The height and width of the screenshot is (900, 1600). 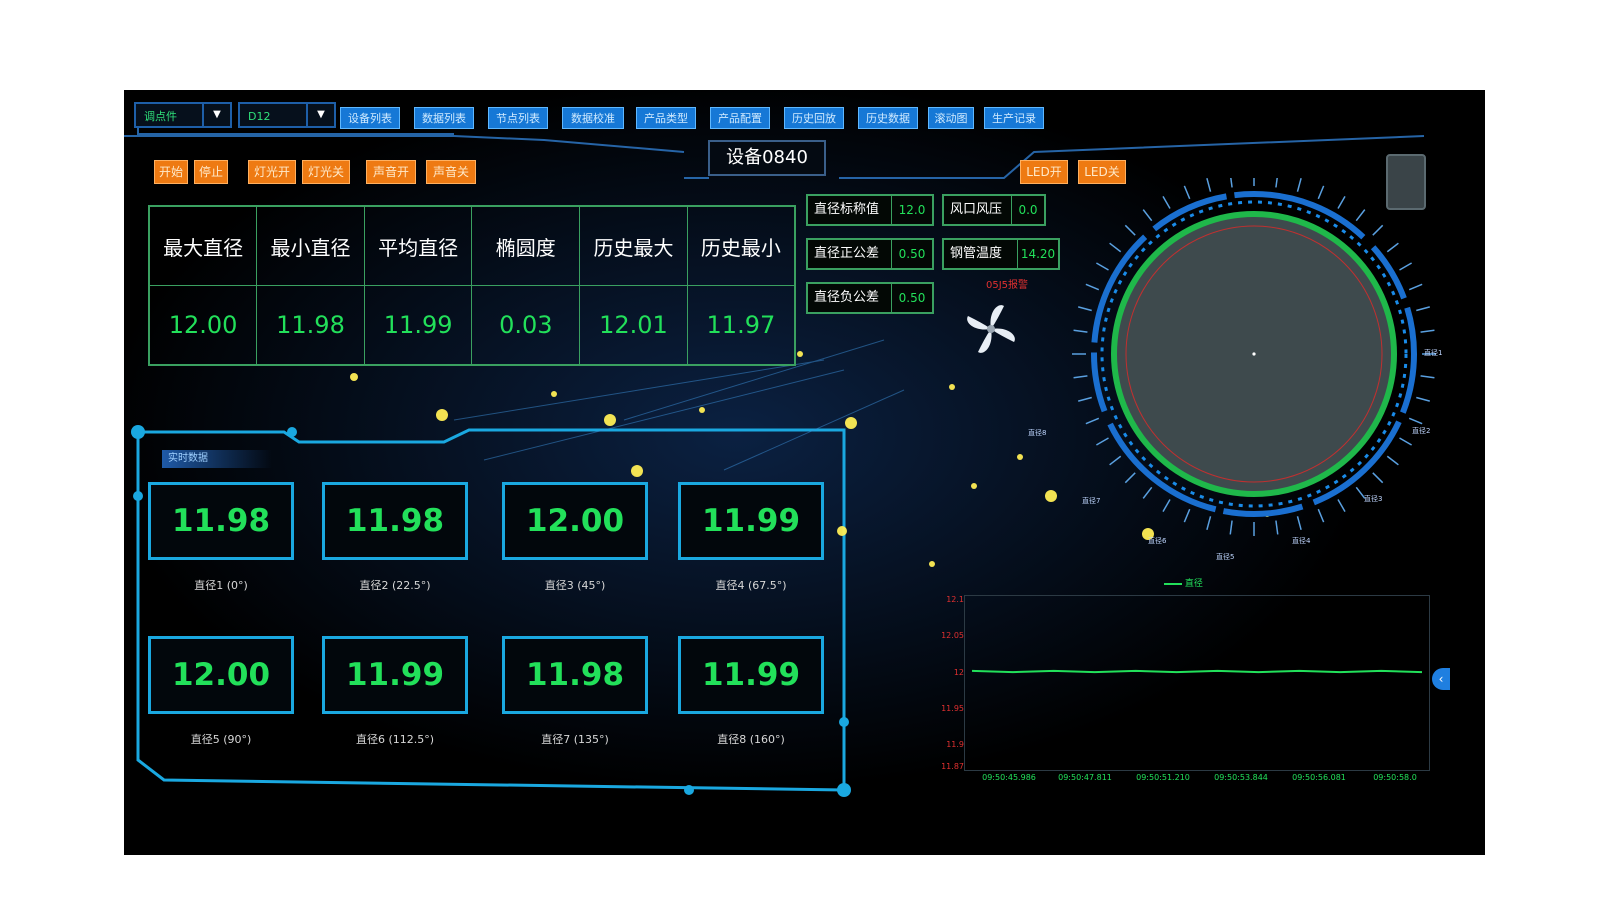 I want to click on stats-value-cell: 0.03, so click(x=526, y=325).